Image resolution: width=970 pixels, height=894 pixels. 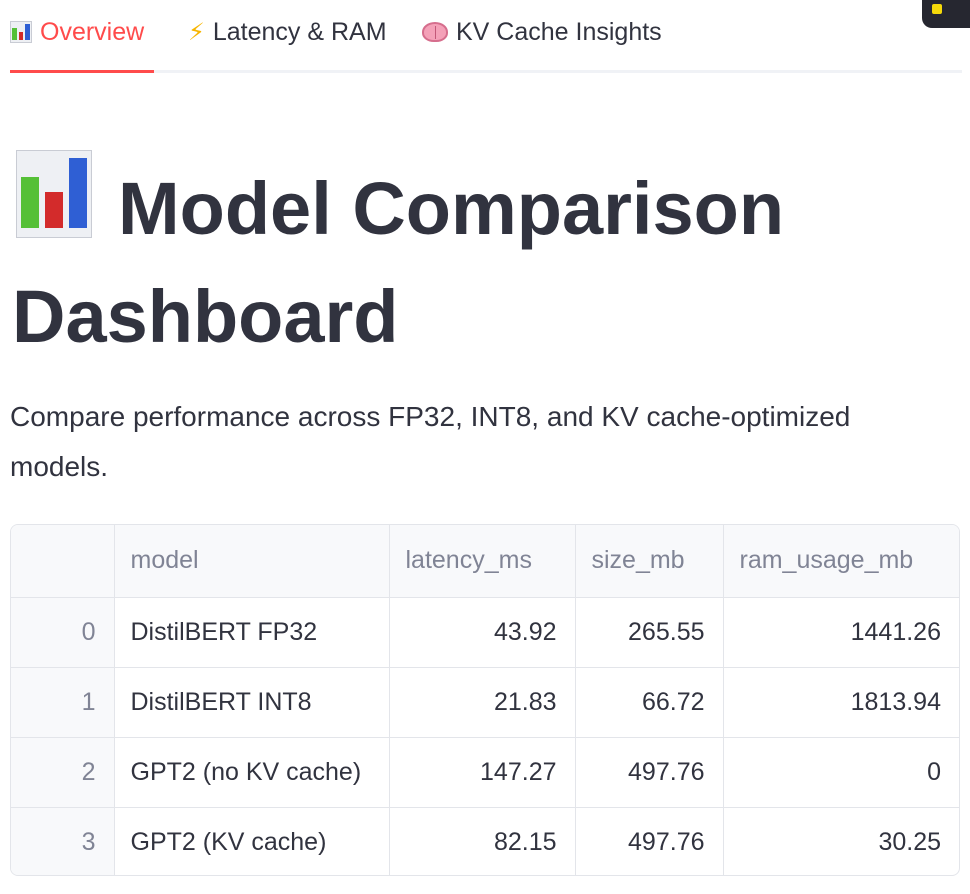 I want to click on column-header-ram: ram_usage_mb, so click(x=841, y=561).